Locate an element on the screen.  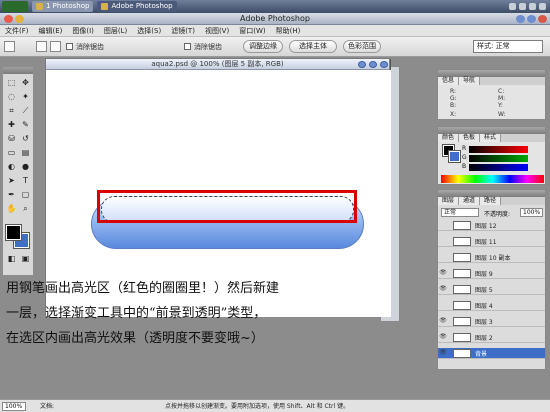
menu-select: 选择(S) is located at coordinates (149, 31).